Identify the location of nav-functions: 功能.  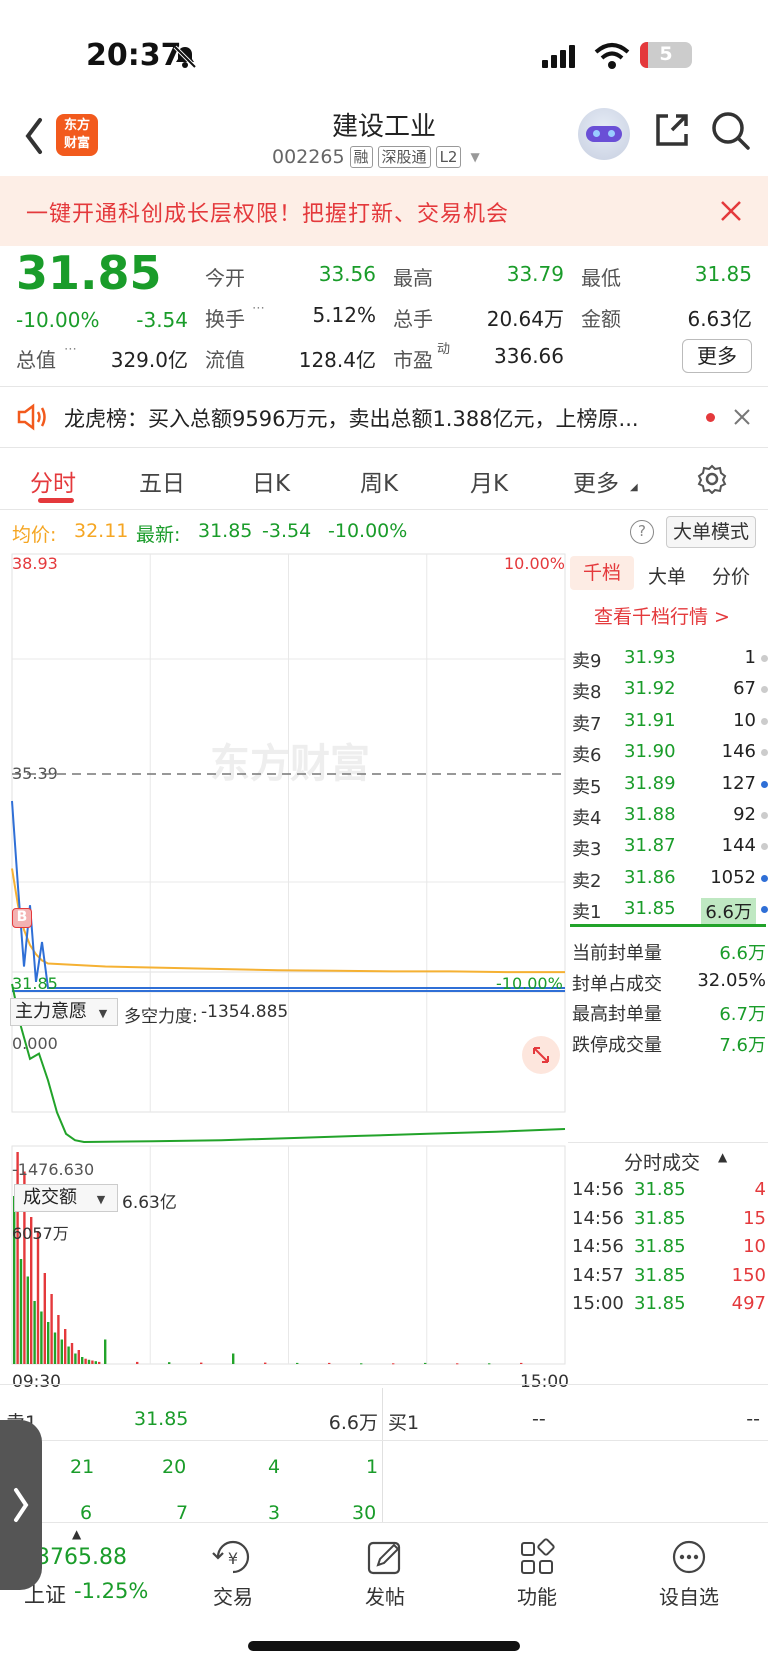
(537, 1573).